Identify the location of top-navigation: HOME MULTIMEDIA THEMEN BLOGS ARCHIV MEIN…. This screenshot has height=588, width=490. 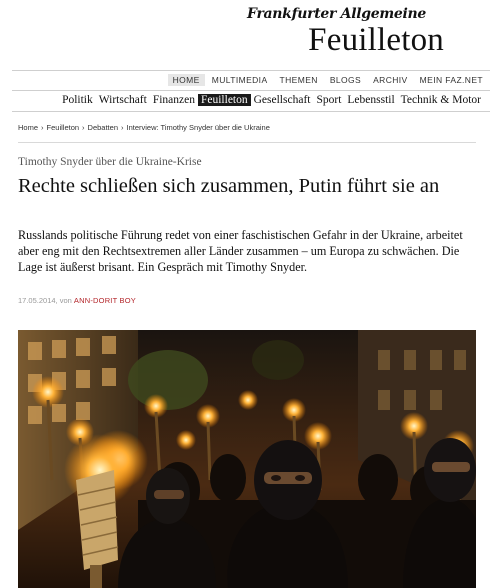
(251, 80).